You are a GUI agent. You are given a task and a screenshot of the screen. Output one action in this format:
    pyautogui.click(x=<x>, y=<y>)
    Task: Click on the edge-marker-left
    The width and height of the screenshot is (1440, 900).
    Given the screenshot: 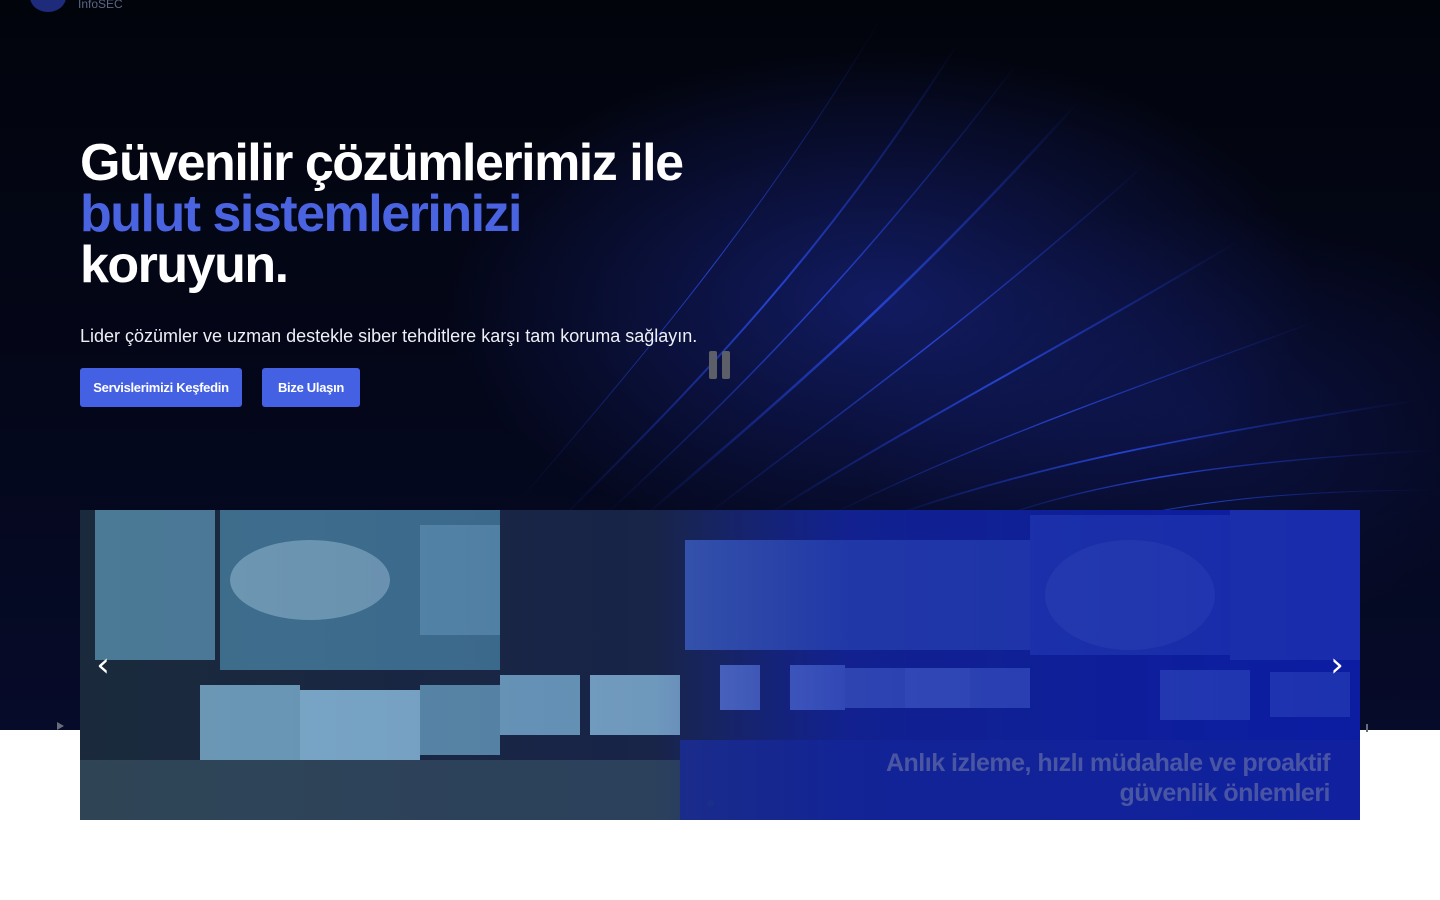 What is the action you would take?
    pyautogui.click(x=60, y=726)
    